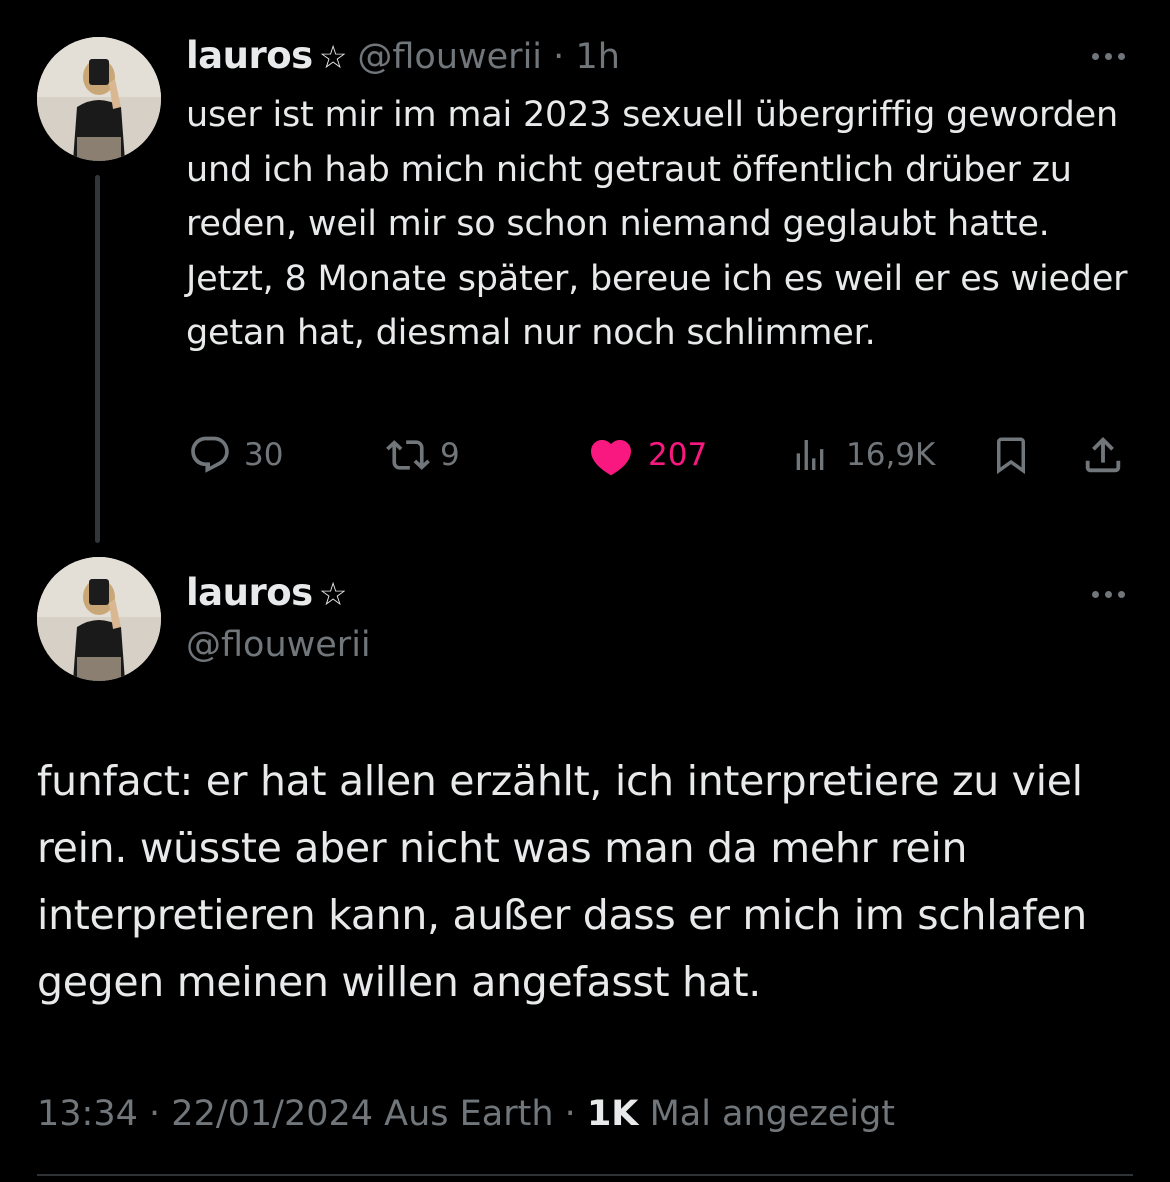 The width and height of the screenshot is (1170, 1182). Describe the element at coordinates (408, 455) in the screenshot. I see `repost-icon` at that location.